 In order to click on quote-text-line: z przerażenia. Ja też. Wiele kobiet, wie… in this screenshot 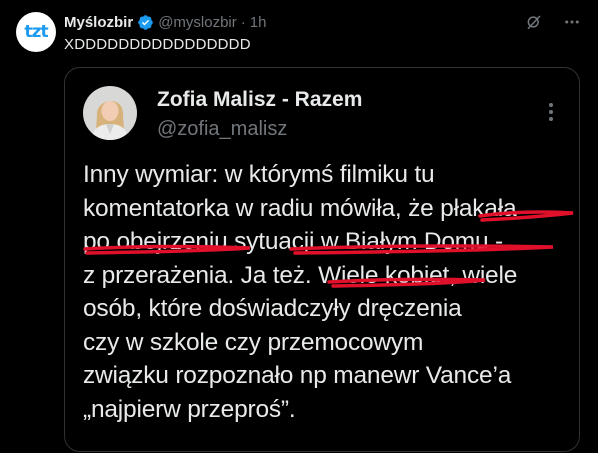, I will do `click(300, 275)`.